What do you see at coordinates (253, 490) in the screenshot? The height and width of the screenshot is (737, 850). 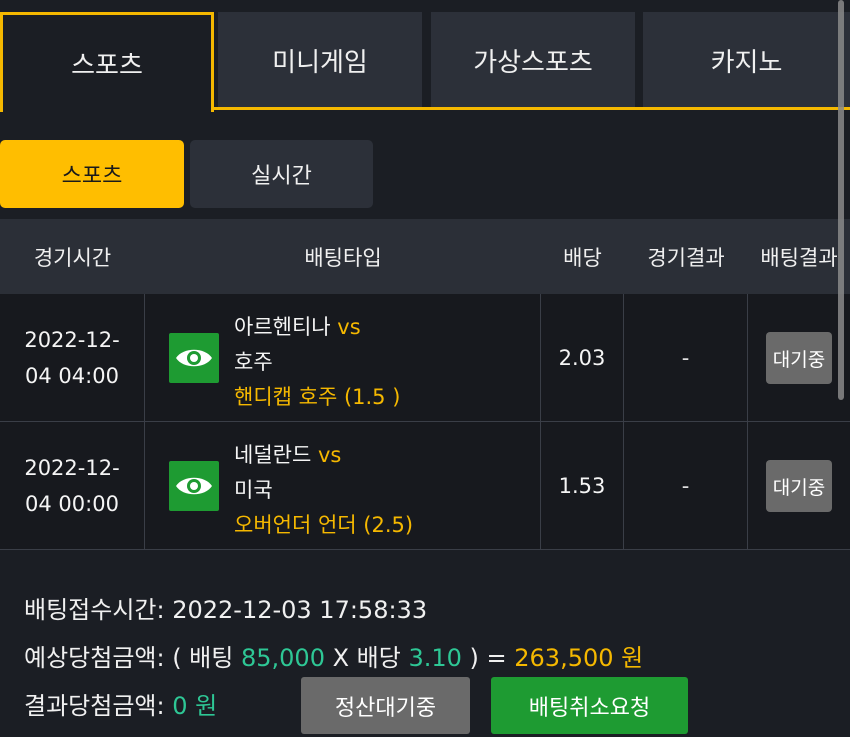 I see `away-team: 미국` at bounding box center [253, 490].